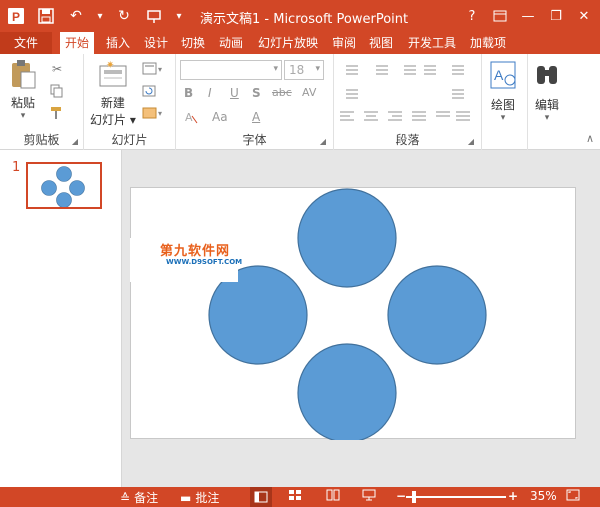 The width and height of the screenshot is (600, 507). What do you see at coordinates (317, 69) in the screenshot?
I see `font-size-dropdown-icon: ▾` at bounding box center [317, 69].